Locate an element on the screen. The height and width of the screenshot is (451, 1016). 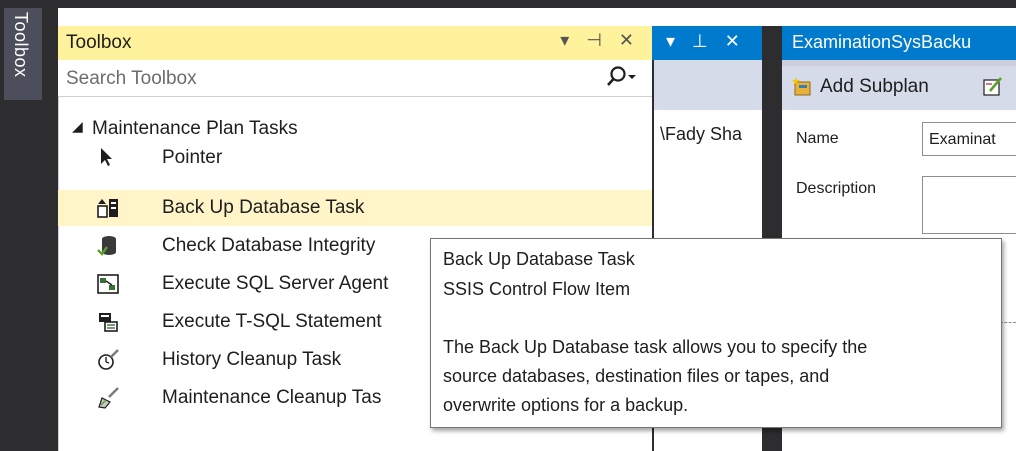
search-toolbox-input: Search Toolbox is located at coordinates (355, 78).